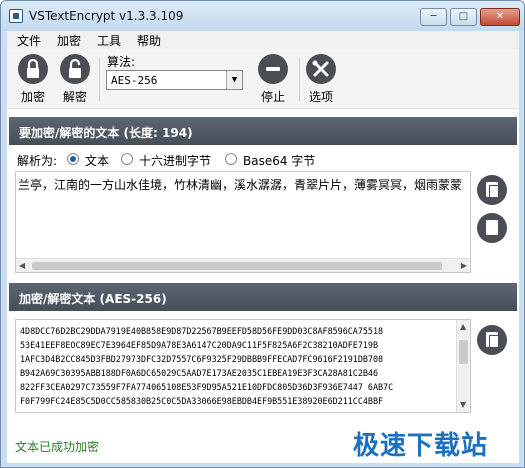 The width and height of the screenshot is (525, 468). Describe the element at coordinates (279, 160) in the screenshot. I see `radio-base64-label: Base64 字节` at that location.